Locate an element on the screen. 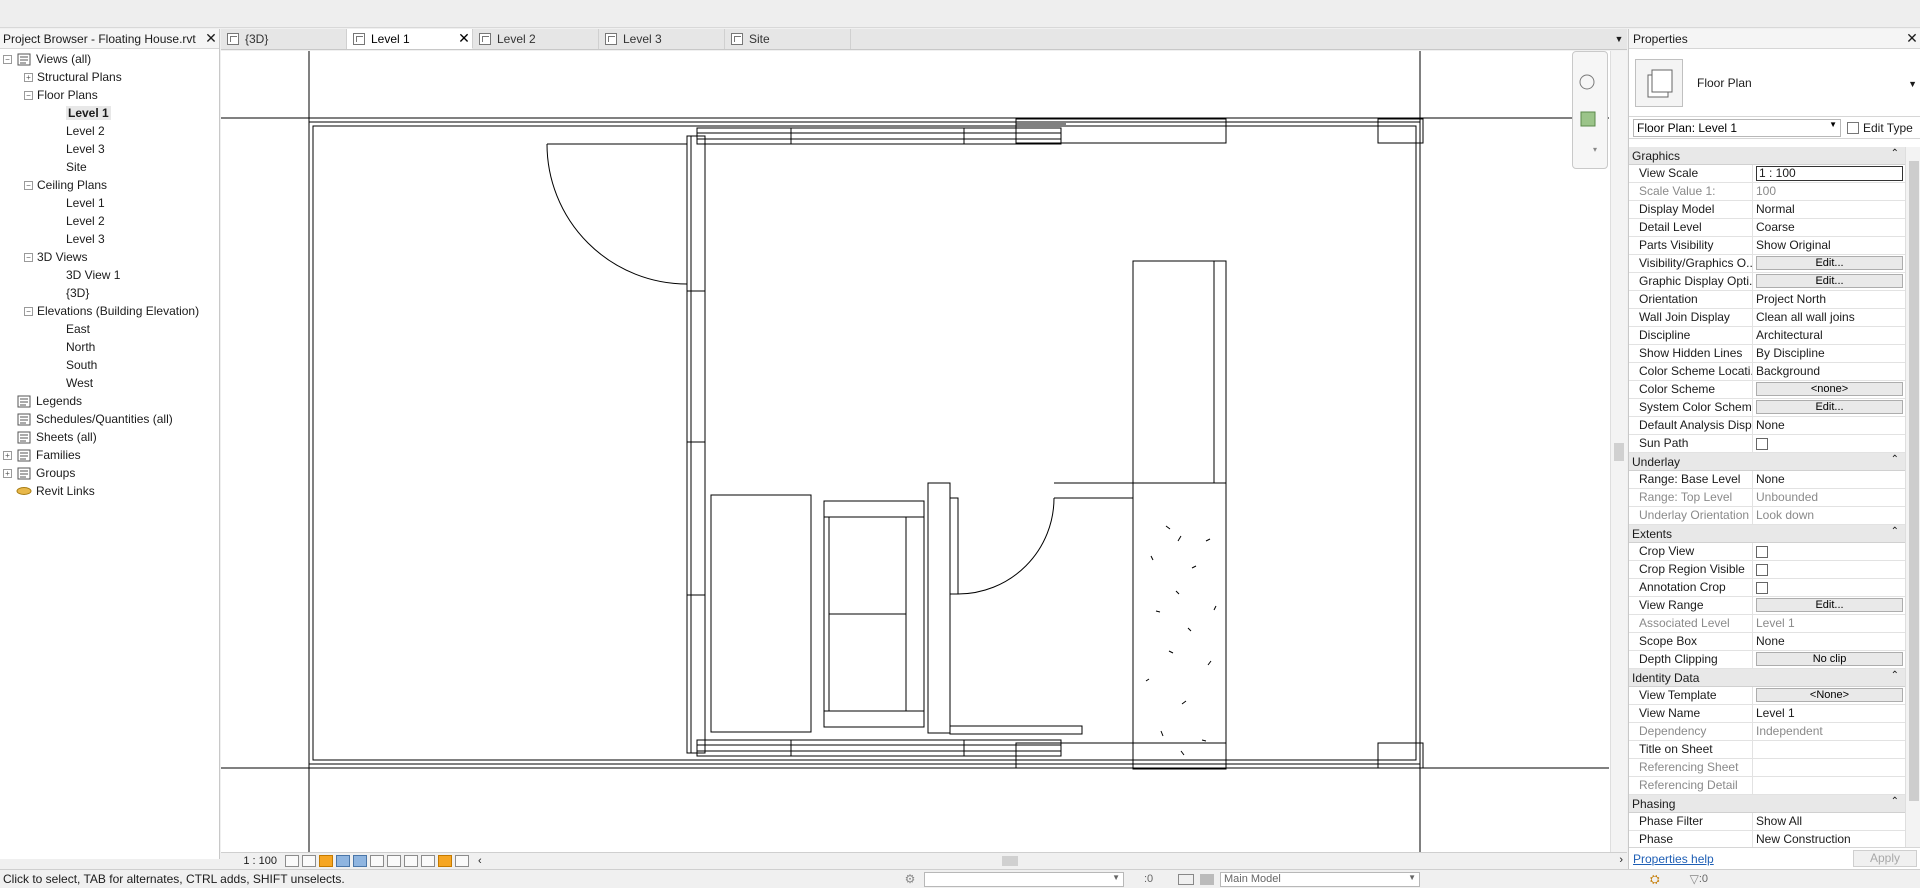  prop-value-cell: Background is located at coordinates (1829, 371).